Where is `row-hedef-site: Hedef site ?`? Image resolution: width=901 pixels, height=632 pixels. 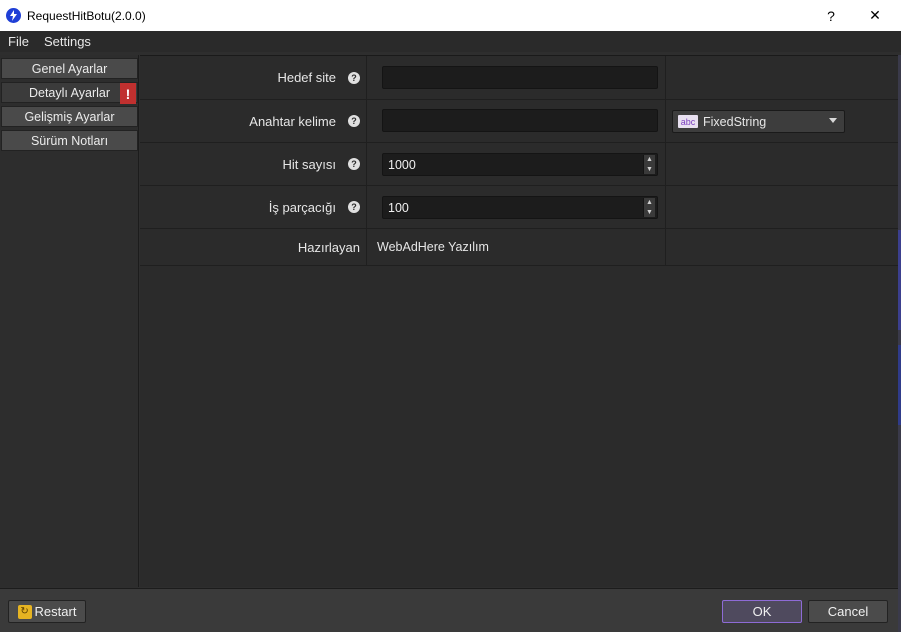
row-hedef-site: Hedef site ? is located at coordinates (519, 78).